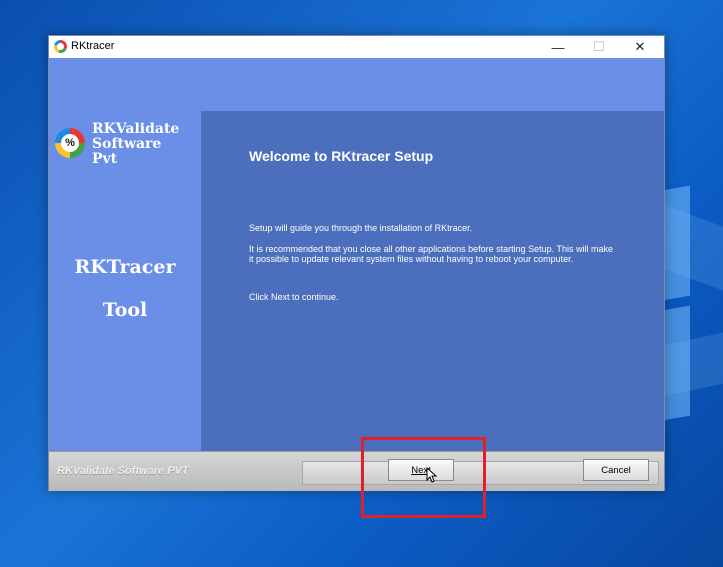  I want to click on installer-sidebar: % RKValidate Software Pvt RKTracer Tool, so click(125, 281).